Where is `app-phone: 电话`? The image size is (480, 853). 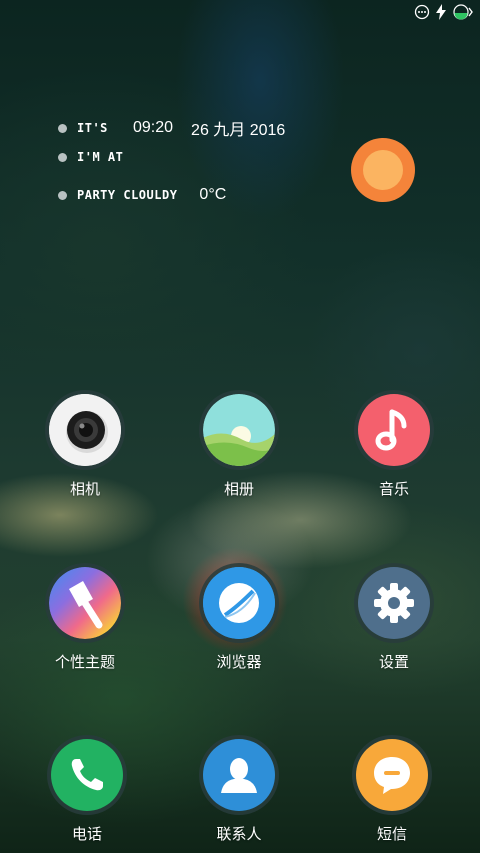
app-phone: 电话 is located at coordinates (87, 789).